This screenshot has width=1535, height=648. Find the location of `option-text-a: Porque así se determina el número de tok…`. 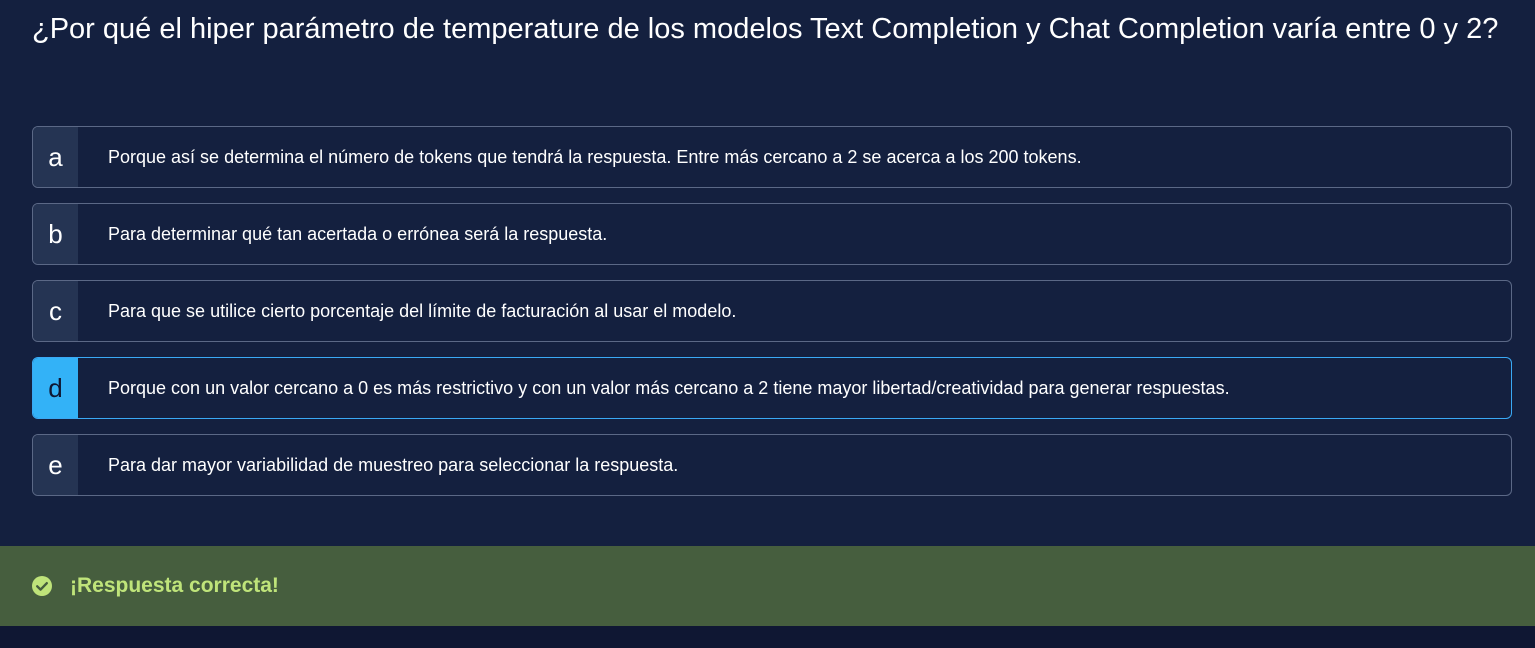

option-text-a: Porque así se determina el número de tok… is located at coordinates (595, 157).